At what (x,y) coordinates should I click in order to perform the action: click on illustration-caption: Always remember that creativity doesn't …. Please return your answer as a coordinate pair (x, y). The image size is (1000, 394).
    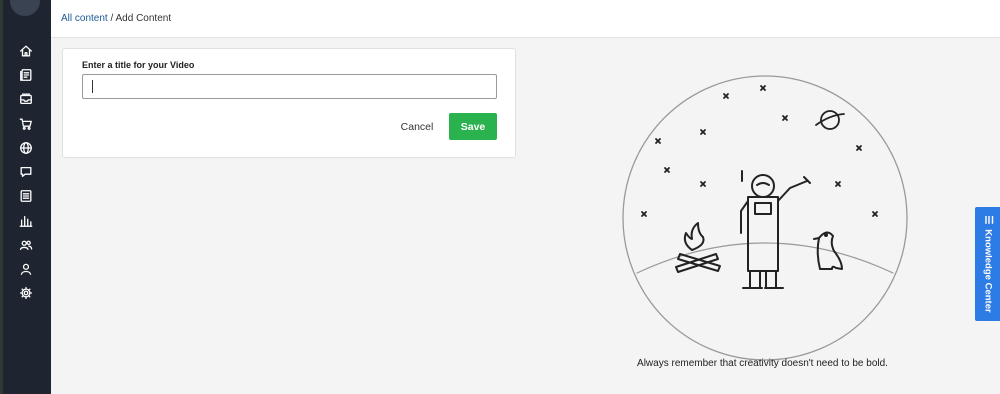
    Looking at the image, I should click on (762, 363).